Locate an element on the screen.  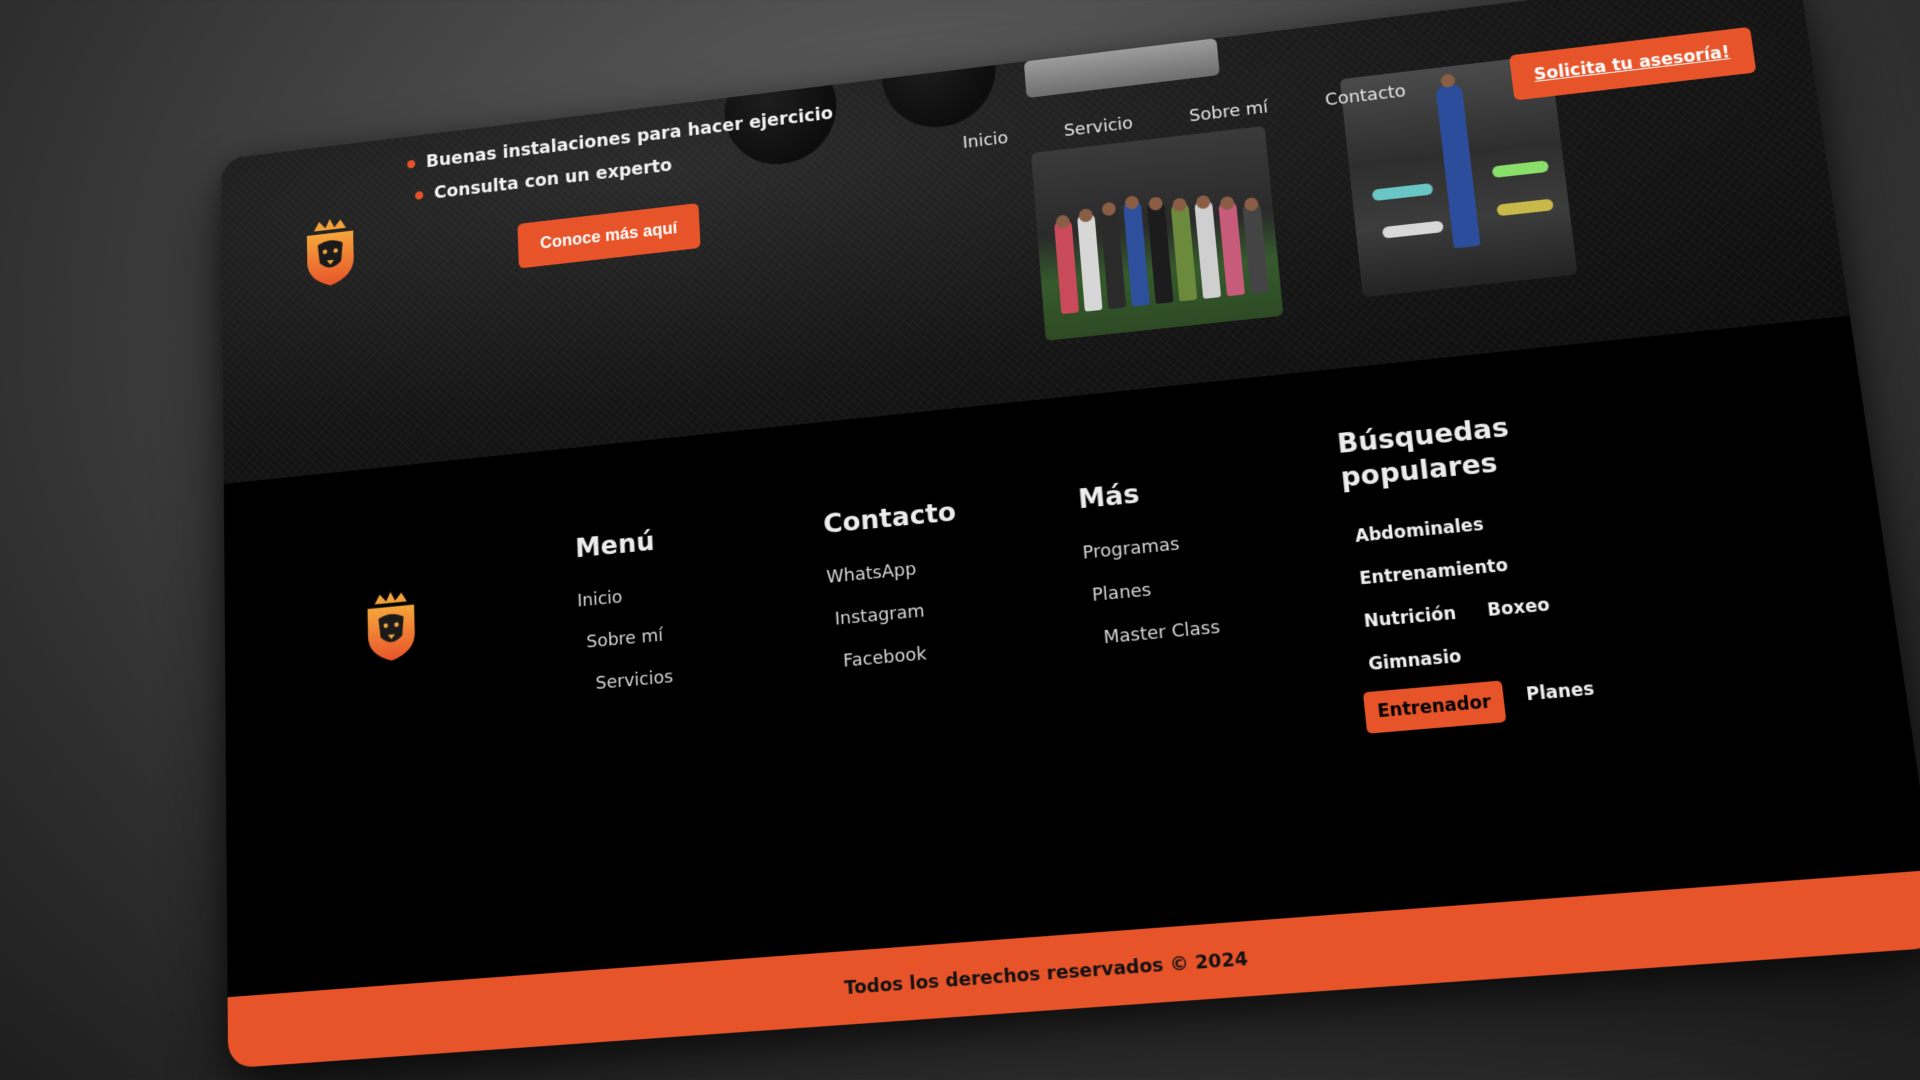
footer-menu-column: Menú Inicio Sobre mí Servicios is located at coordinates (625, 620).